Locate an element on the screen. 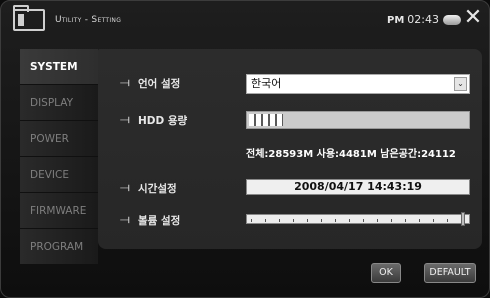 The height and width of the screenshot is (298, 490). battery-icon is located at coordinates (452, 20).